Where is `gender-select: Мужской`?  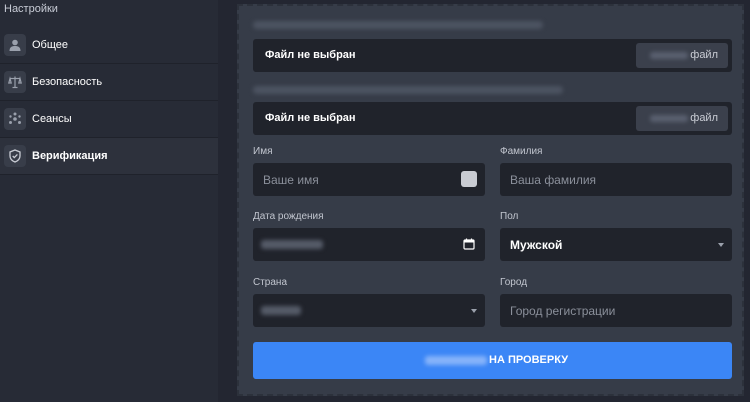
gender-select: Мужской is located at coordinates (616, 244).